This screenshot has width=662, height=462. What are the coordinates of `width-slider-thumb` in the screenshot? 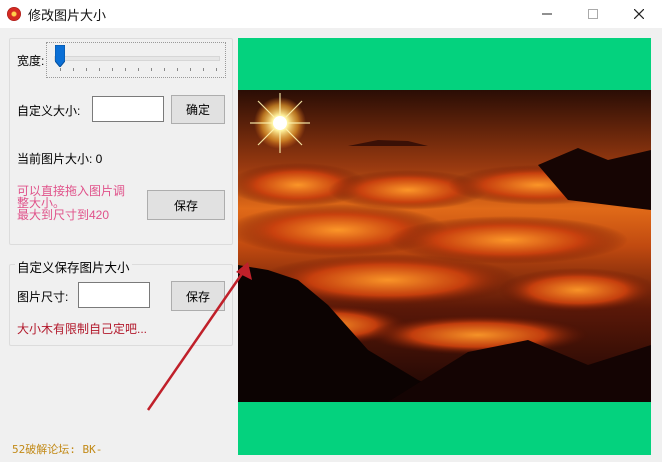 It's located at (60, 56).